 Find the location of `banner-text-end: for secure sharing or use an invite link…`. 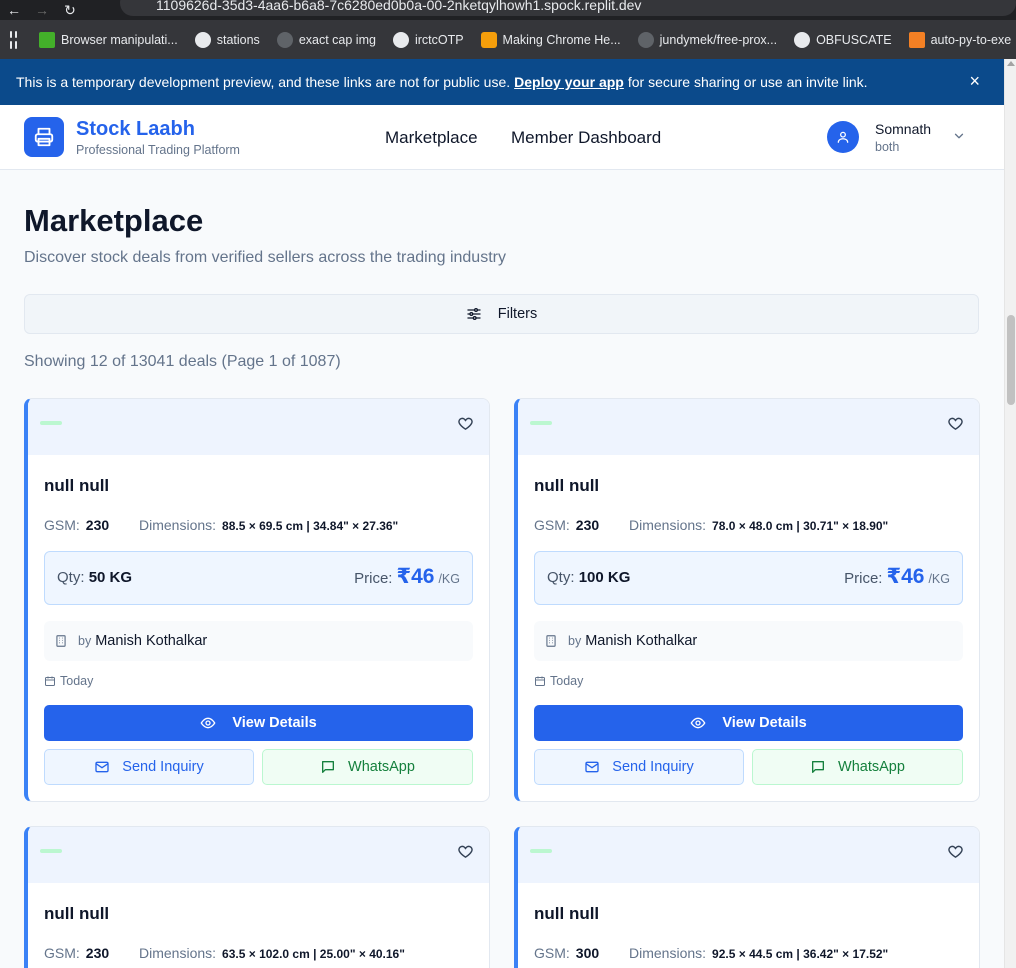

banner-text-end: for secure sharing or use an invite link… is located at coordinates (747, 82).